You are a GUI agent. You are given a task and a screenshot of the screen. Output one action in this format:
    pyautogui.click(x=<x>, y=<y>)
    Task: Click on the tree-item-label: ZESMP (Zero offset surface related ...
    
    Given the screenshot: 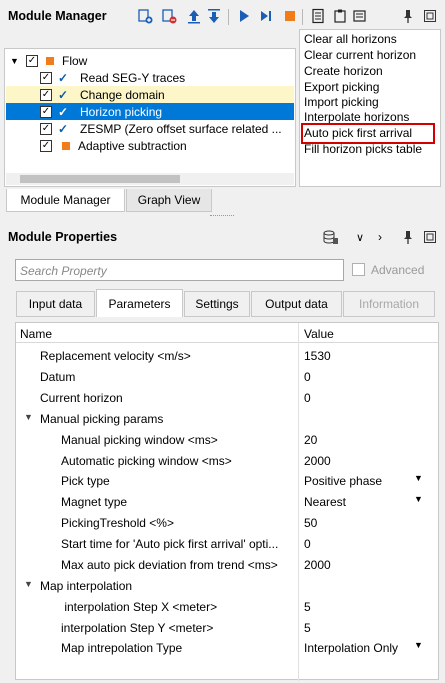 What is the action you would take?
    pyautogui.click(x=181, y=128)
    